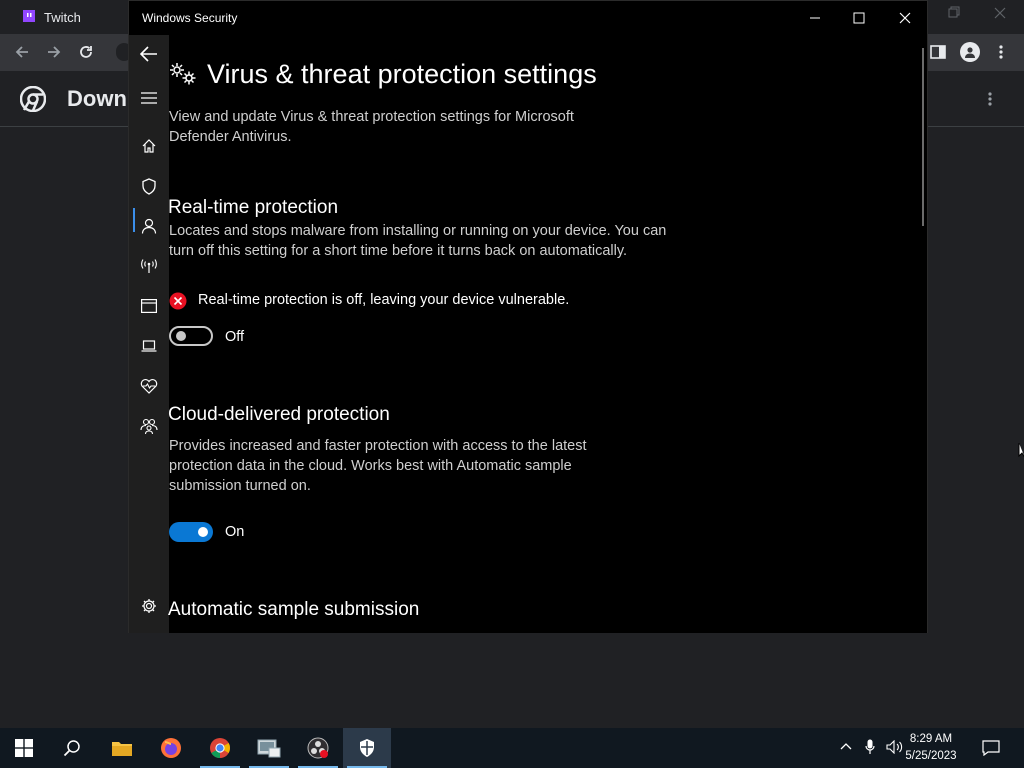  What do you see at coordinates (512, 748) in the screenshot?
I see `taskbar` at bounding box center [512, 748].